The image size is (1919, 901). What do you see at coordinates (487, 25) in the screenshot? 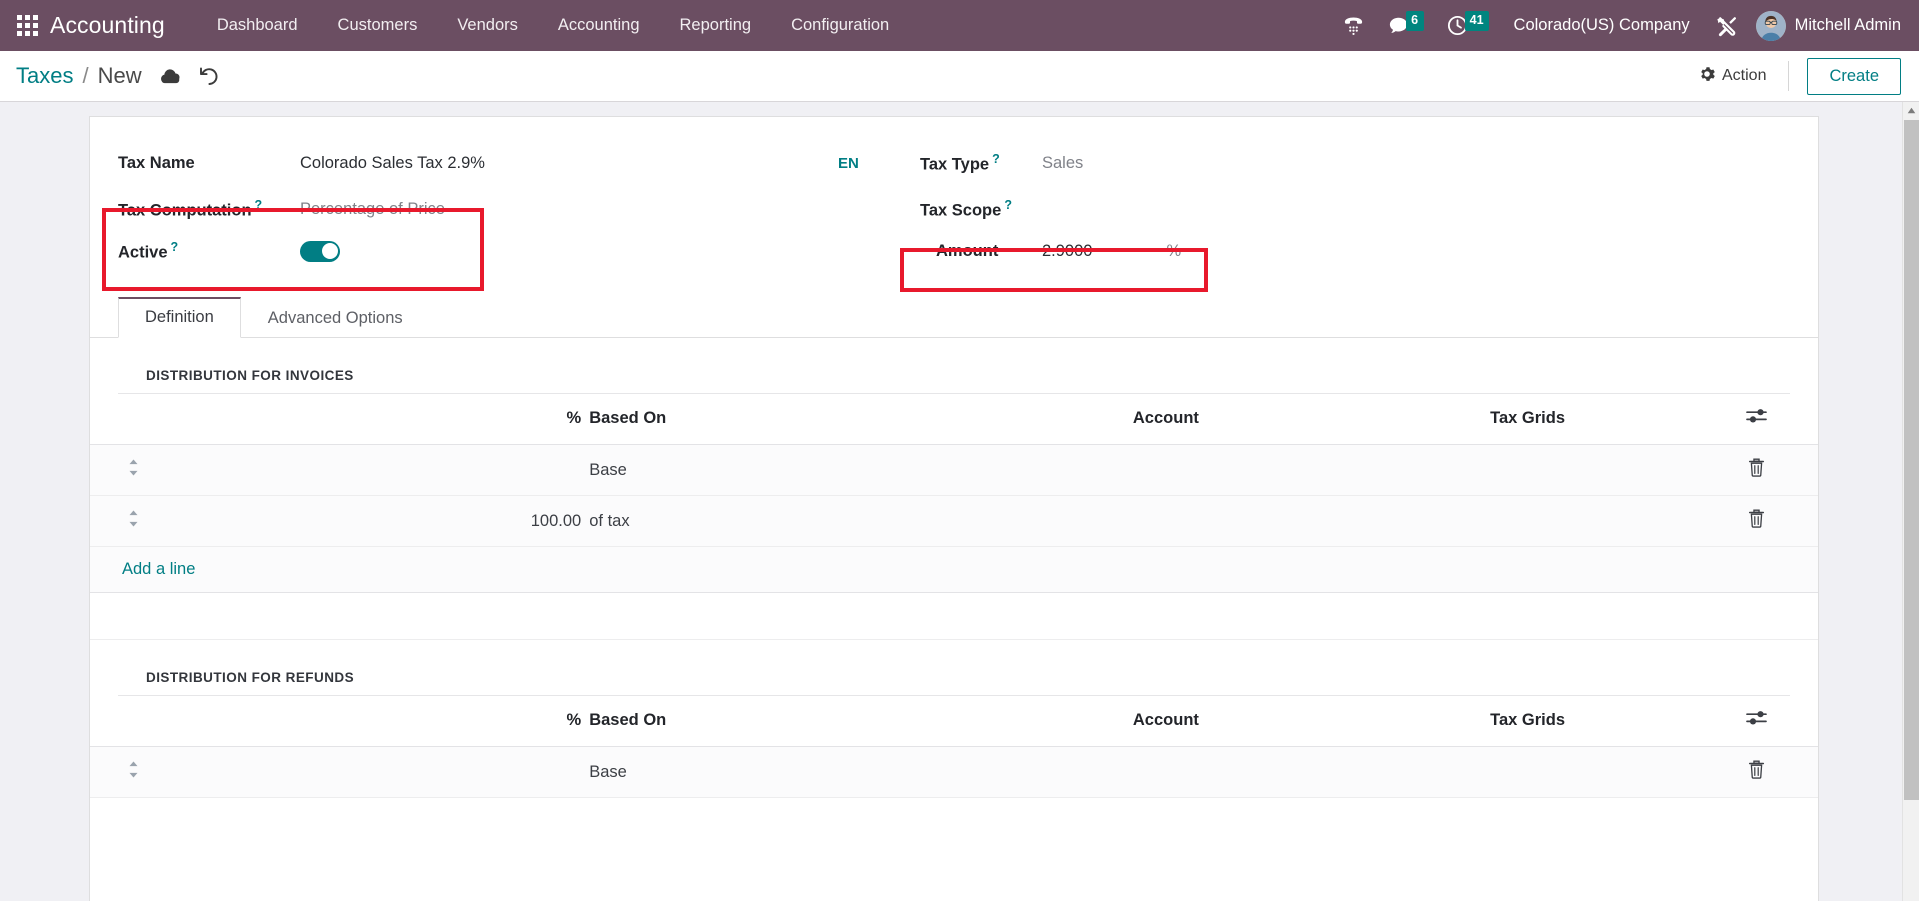
I see `menu-item-vendors: Vendors` at bounding box center [487, 25].